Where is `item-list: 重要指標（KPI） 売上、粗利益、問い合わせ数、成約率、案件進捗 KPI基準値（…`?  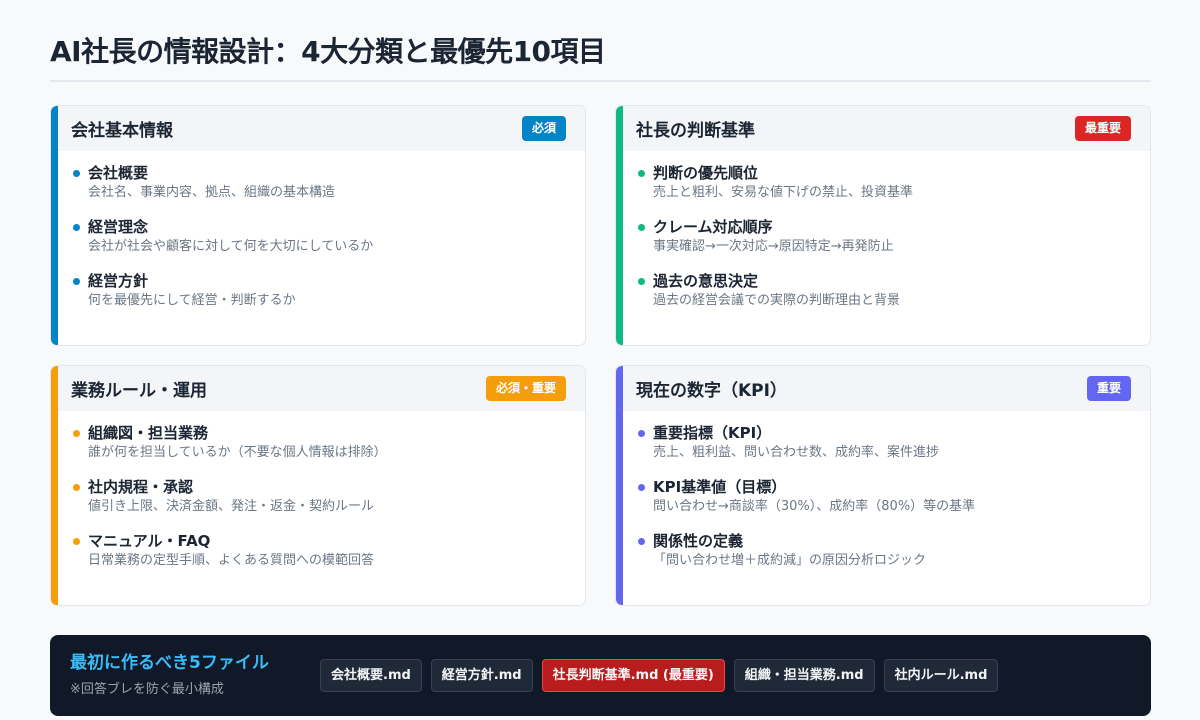 item-list: 重要指標（KPI） 売上、粗利益、問い合わせ数、成約率、案件進捗 KPI基準値（… is located at coordinates (889, 504).